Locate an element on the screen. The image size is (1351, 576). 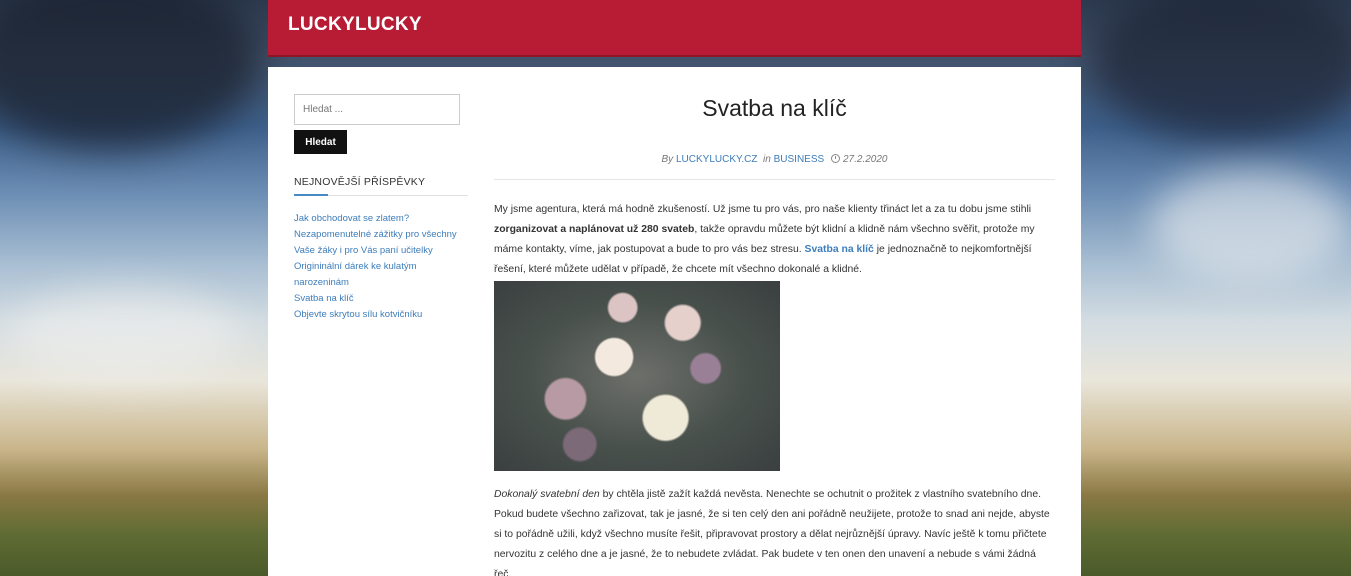
recent-post-link: Objevte skrytou sílu kotvičníku is located at coordinates (358, 314).